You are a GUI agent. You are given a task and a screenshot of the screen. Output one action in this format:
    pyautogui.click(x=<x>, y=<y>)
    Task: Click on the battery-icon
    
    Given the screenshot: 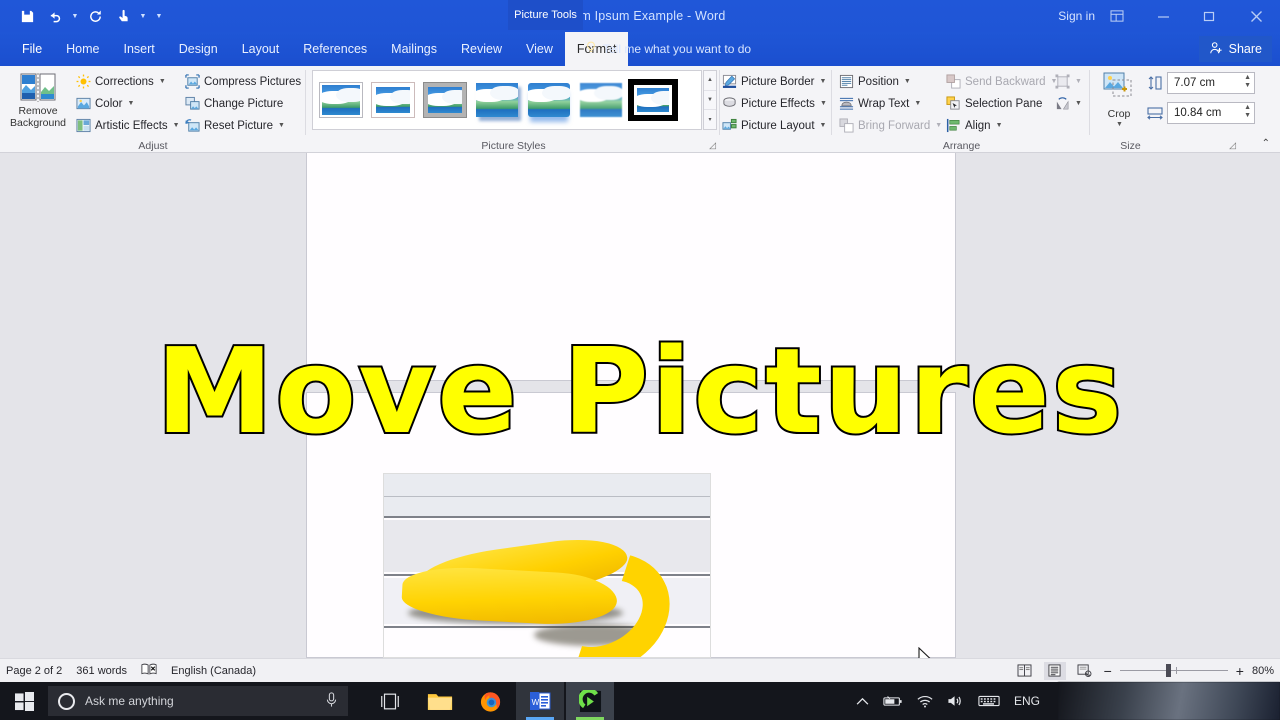 What is the action you would take?
    pyautogui.click(x=893, y=701)
    